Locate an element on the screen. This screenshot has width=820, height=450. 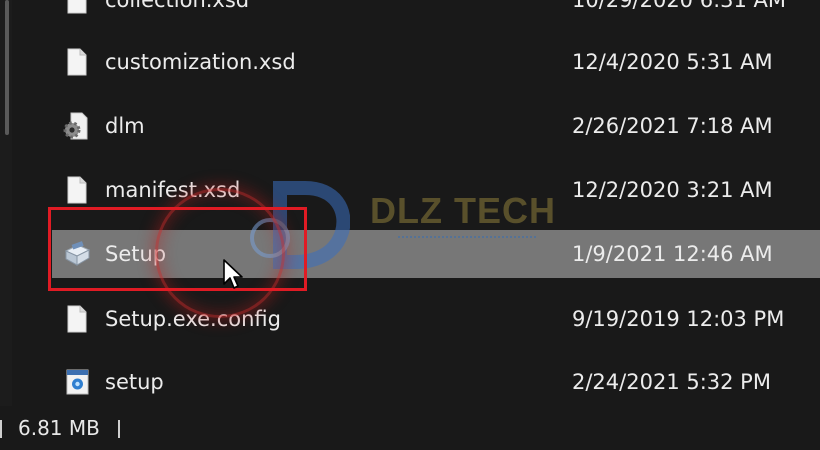
file-row-setup-exe-config: Setup.exe.config 9/19/2019 12:03 PM is located at coordinates (436, 319).